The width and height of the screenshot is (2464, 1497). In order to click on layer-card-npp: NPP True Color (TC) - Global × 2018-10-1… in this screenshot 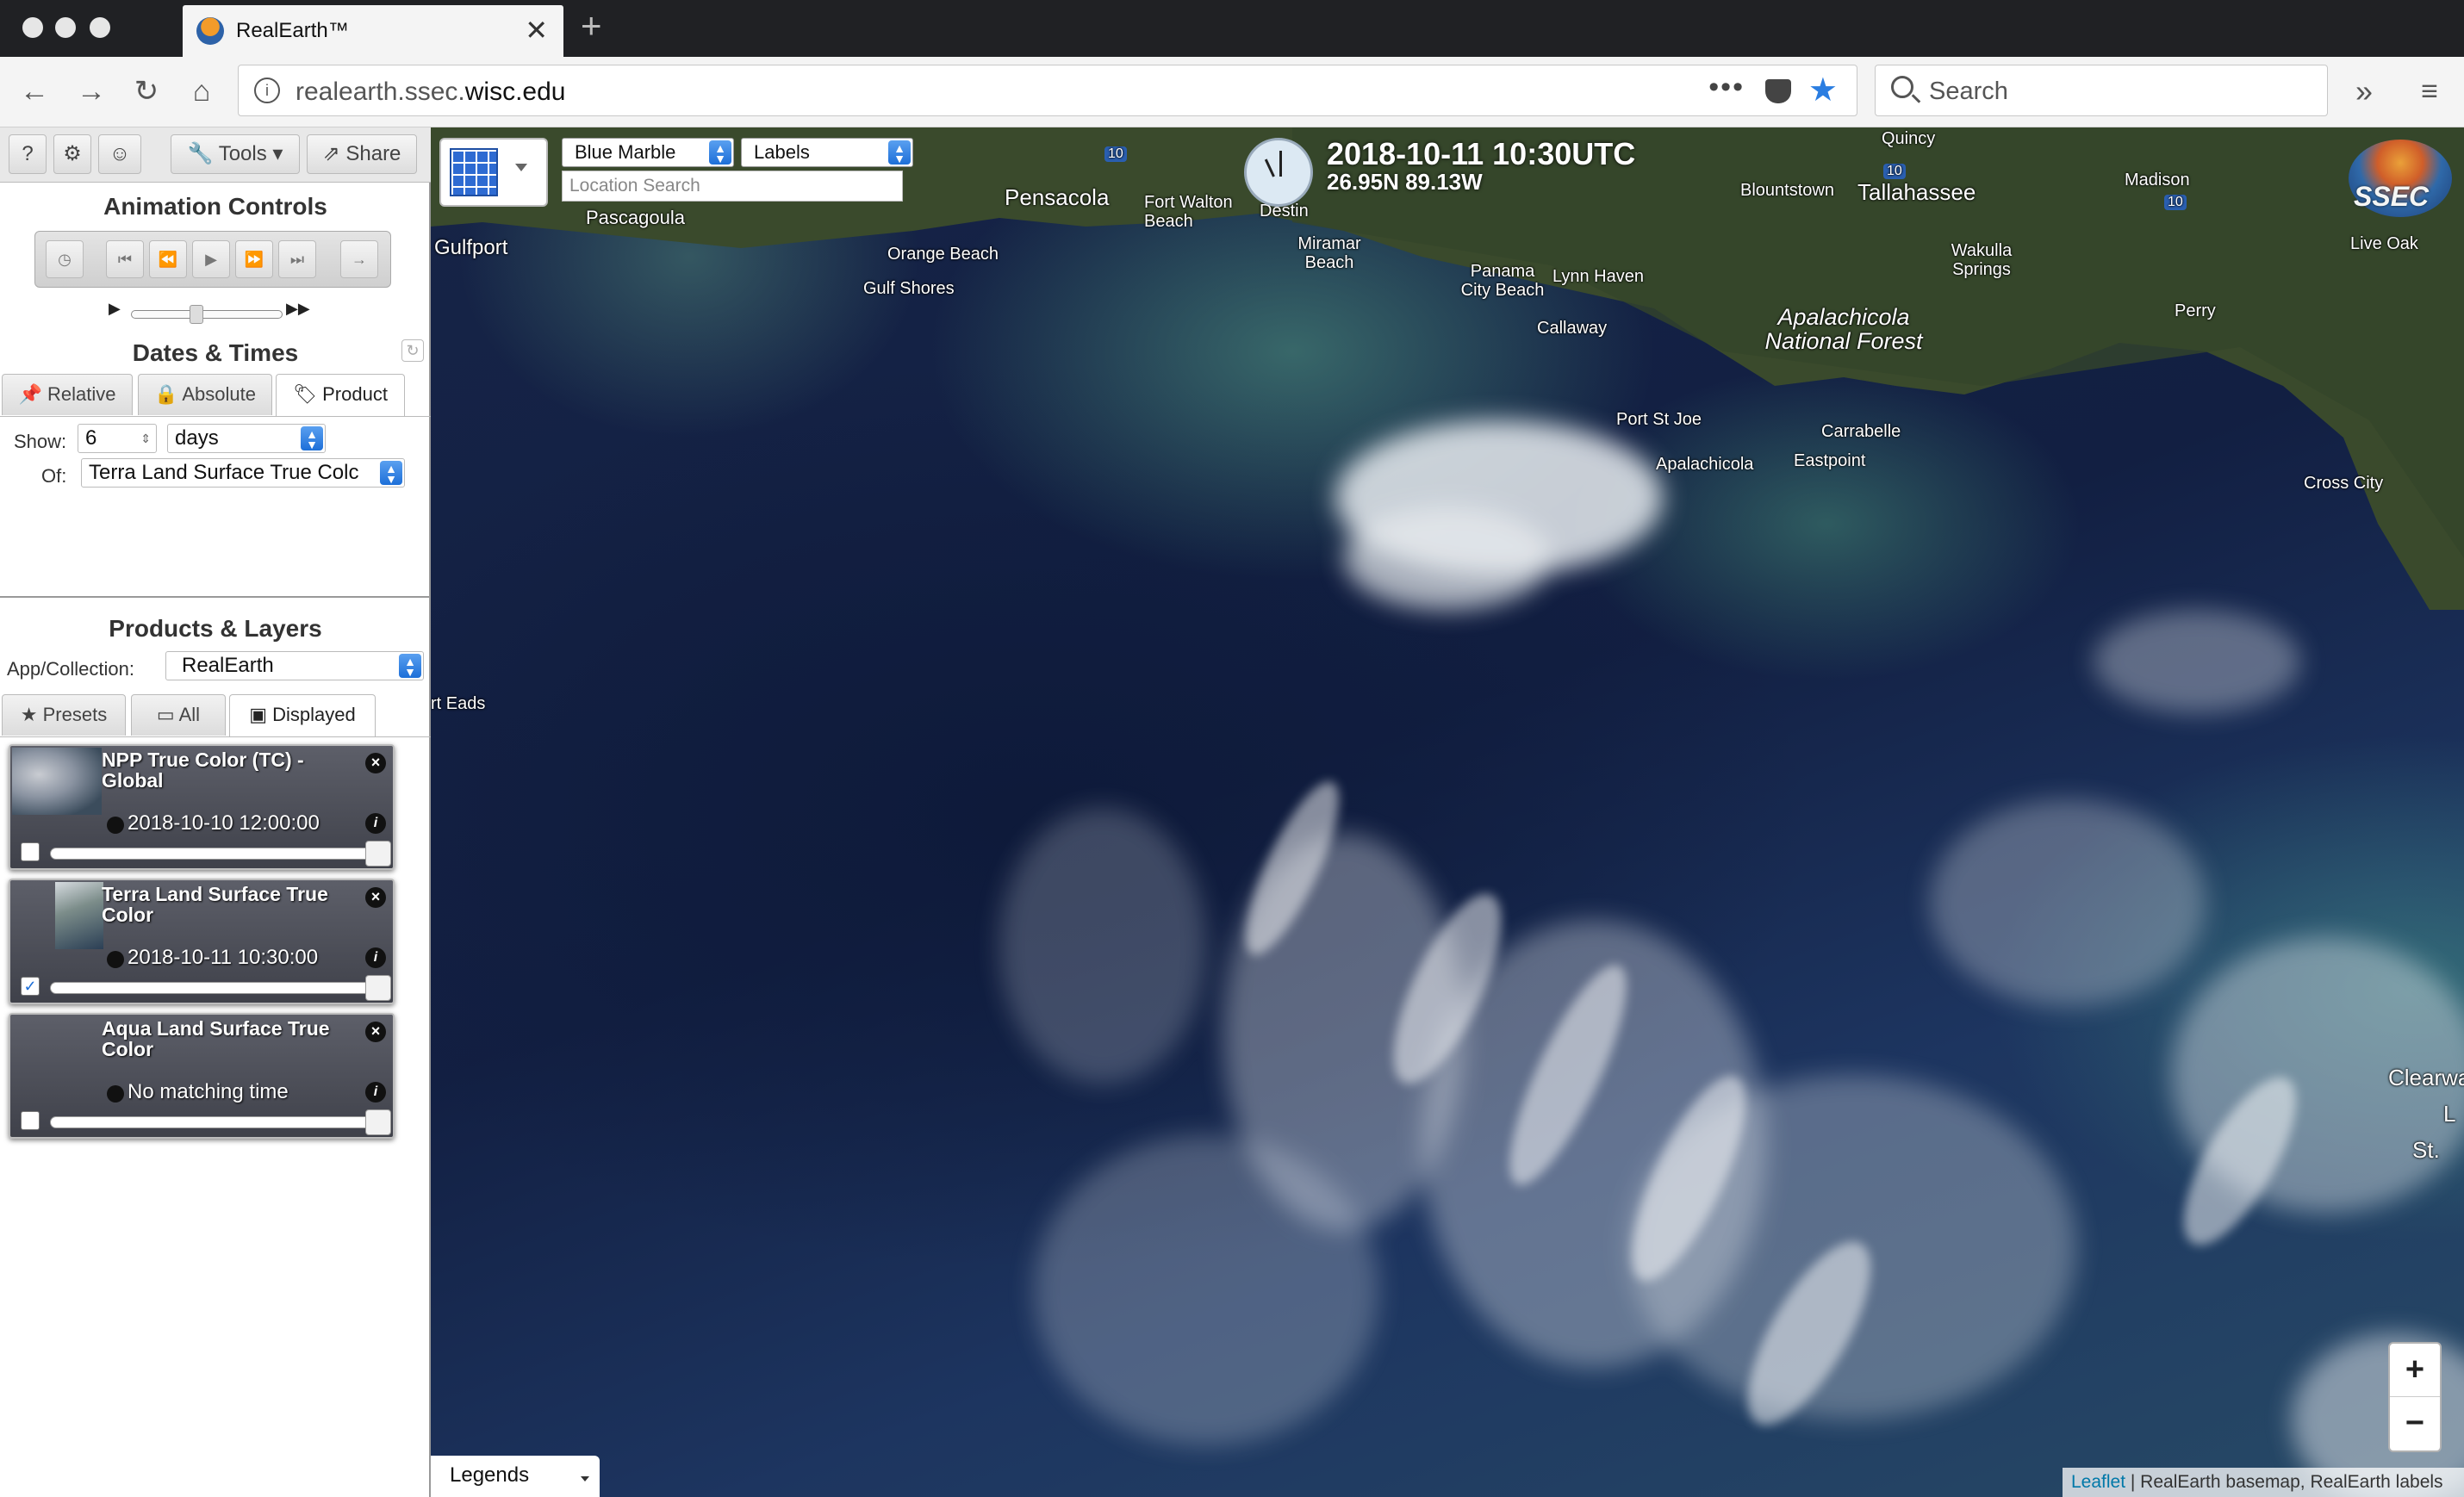, I will do `click(202, 807)`.